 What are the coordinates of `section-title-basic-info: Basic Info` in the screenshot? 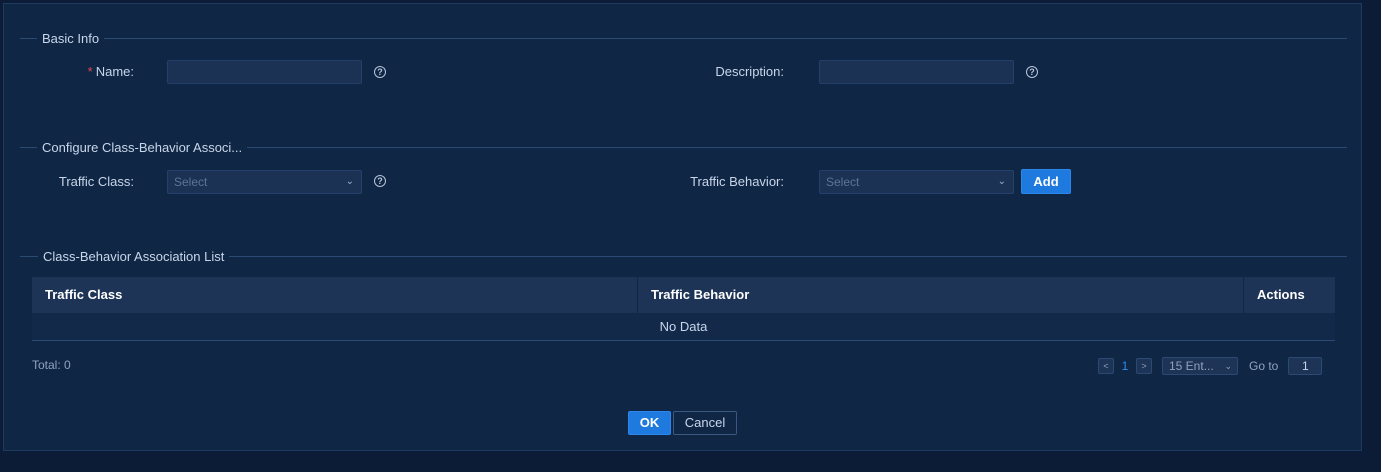 It's located at (71, 38).